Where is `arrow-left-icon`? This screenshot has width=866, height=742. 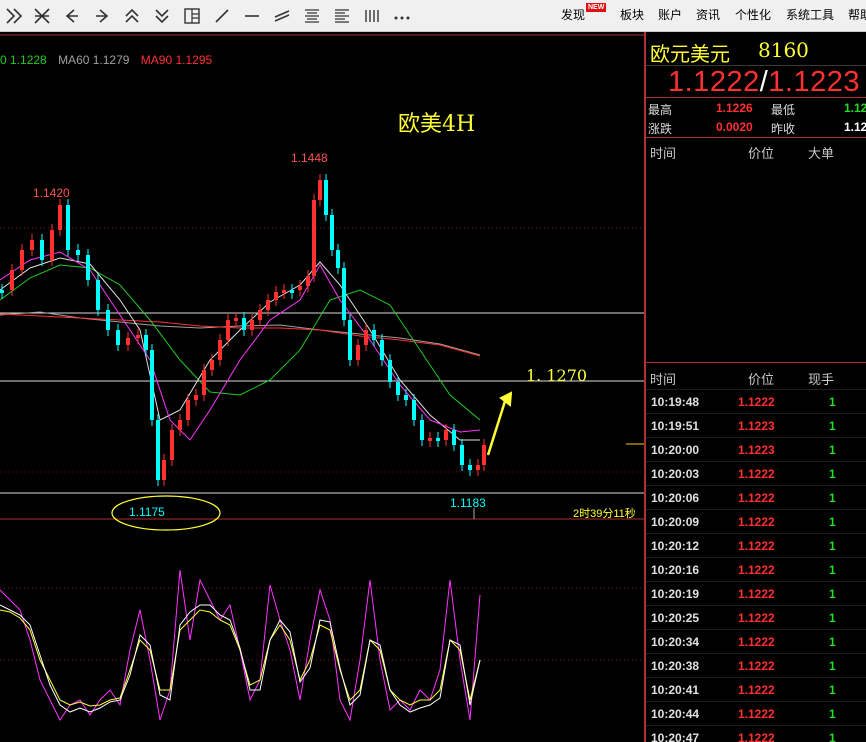 arrow-left-icon is located at coordinates (72, 16).